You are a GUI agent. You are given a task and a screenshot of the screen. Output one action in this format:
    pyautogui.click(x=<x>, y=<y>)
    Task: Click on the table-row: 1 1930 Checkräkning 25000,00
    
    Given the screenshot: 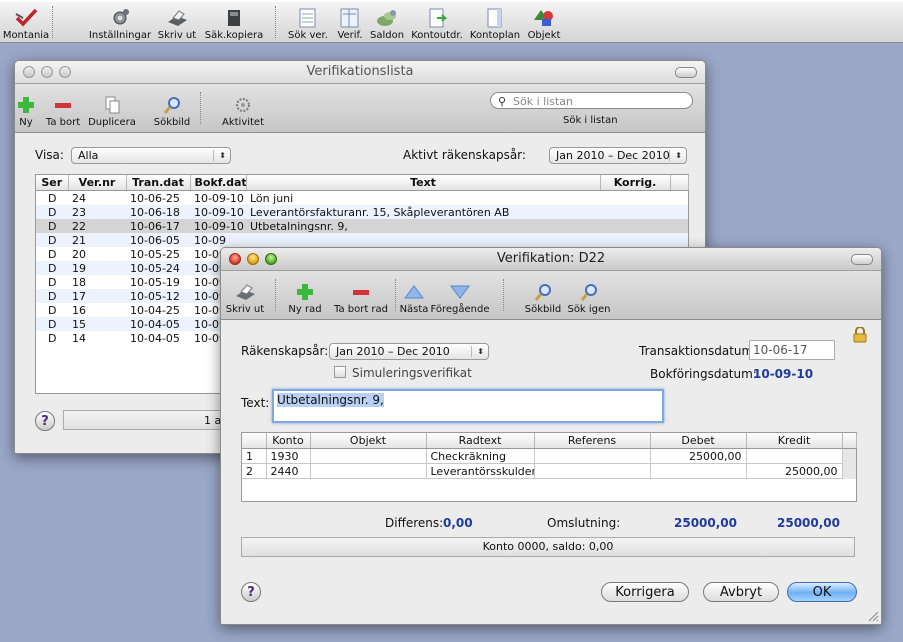 What is the action you would take?
    pyautogui.click(x=549, y=456)
    